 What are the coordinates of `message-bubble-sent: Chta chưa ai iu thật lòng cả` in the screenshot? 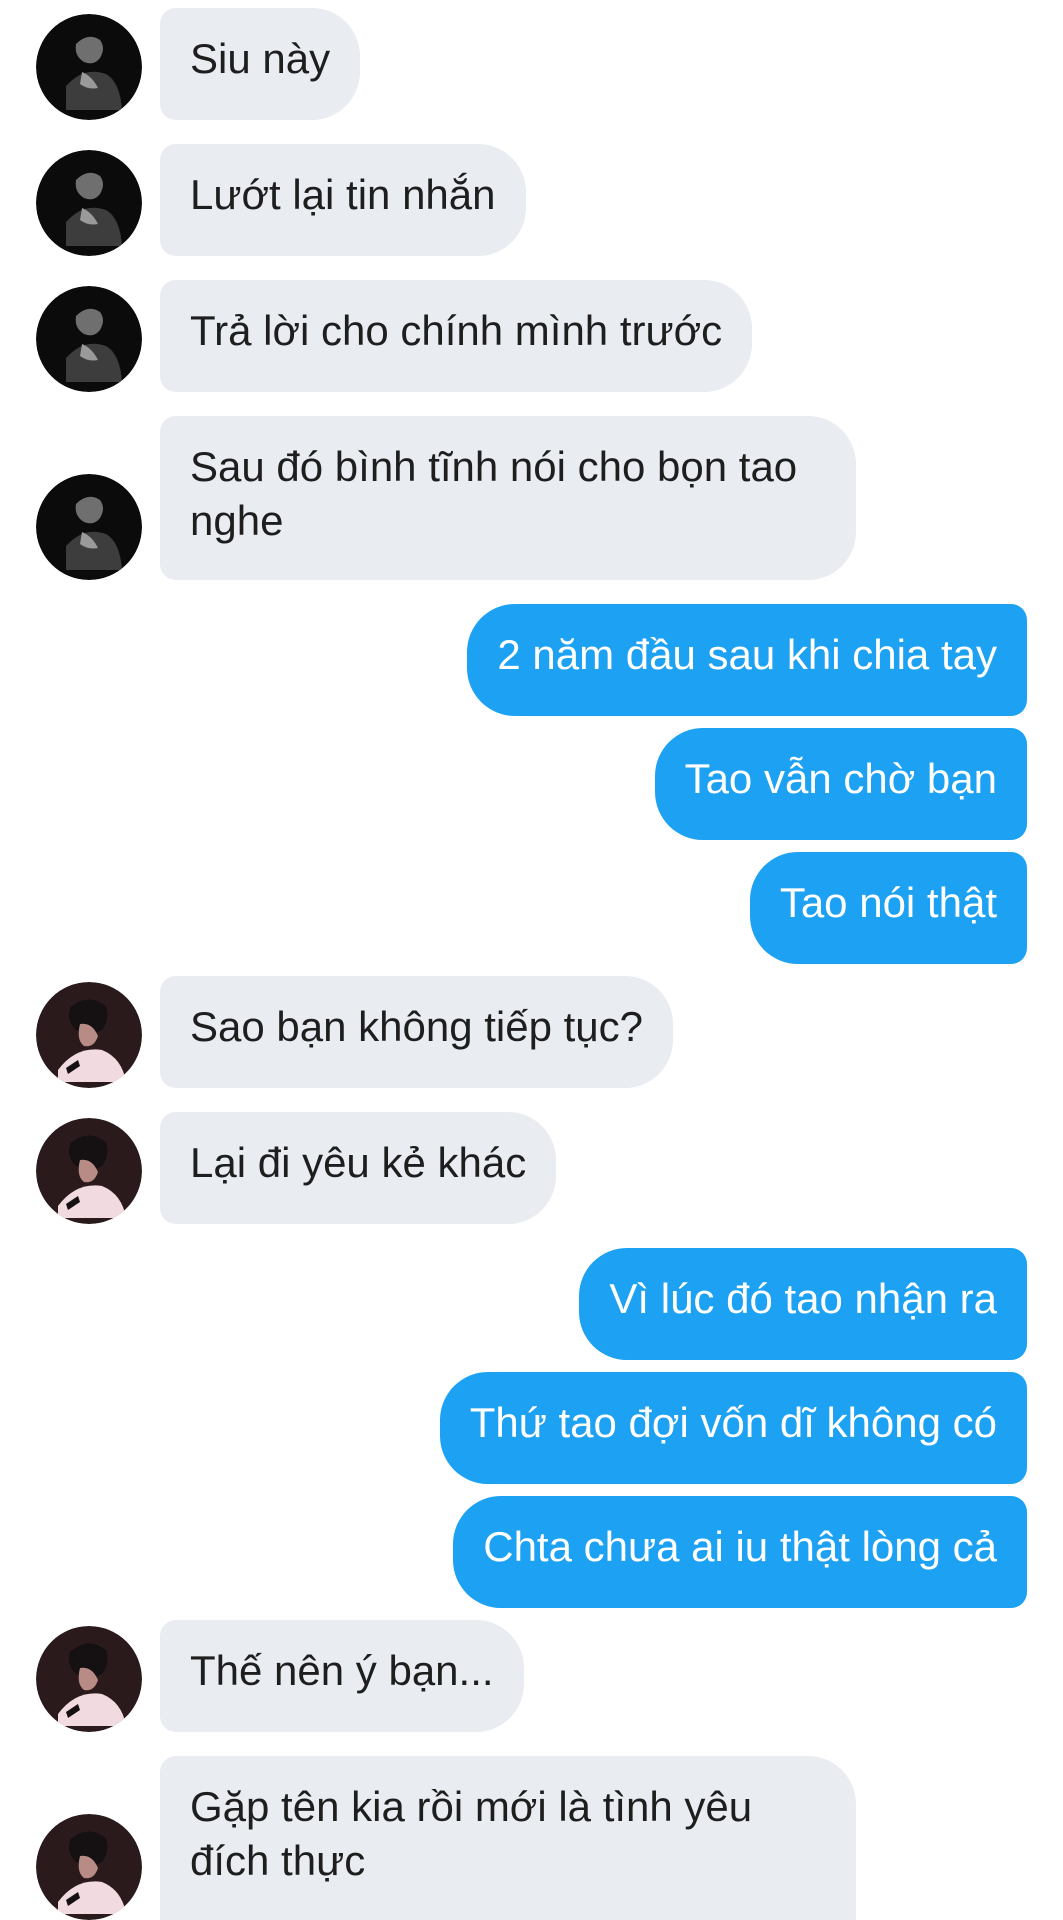 It's located at (740, 1552).